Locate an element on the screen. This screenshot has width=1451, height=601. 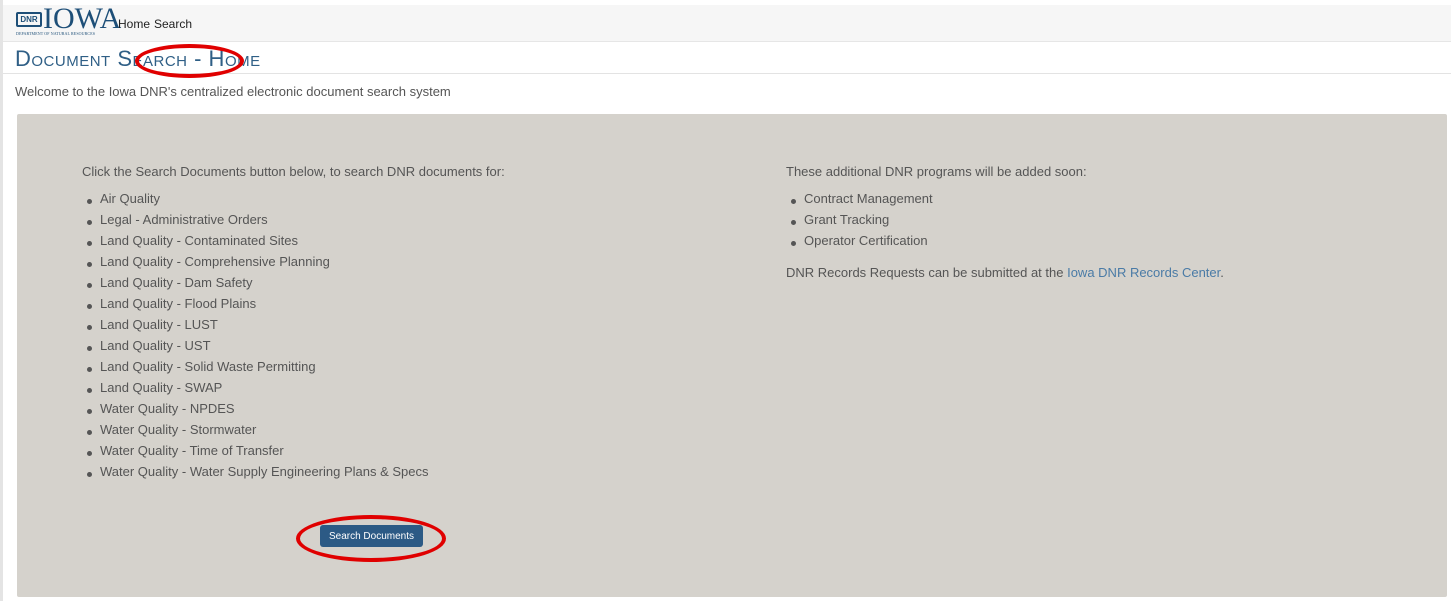
nav-home-link: Home is located at coordinates (134, 24).